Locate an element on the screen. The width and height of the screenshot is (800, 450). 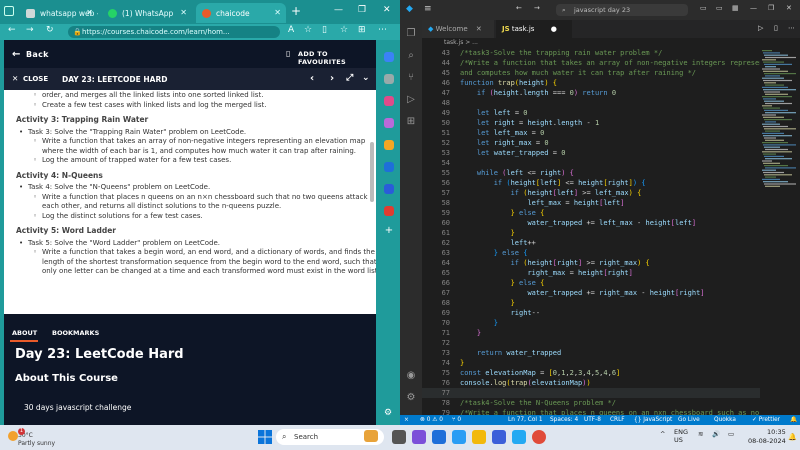
tools-icon is located at coordinates (389, 123).